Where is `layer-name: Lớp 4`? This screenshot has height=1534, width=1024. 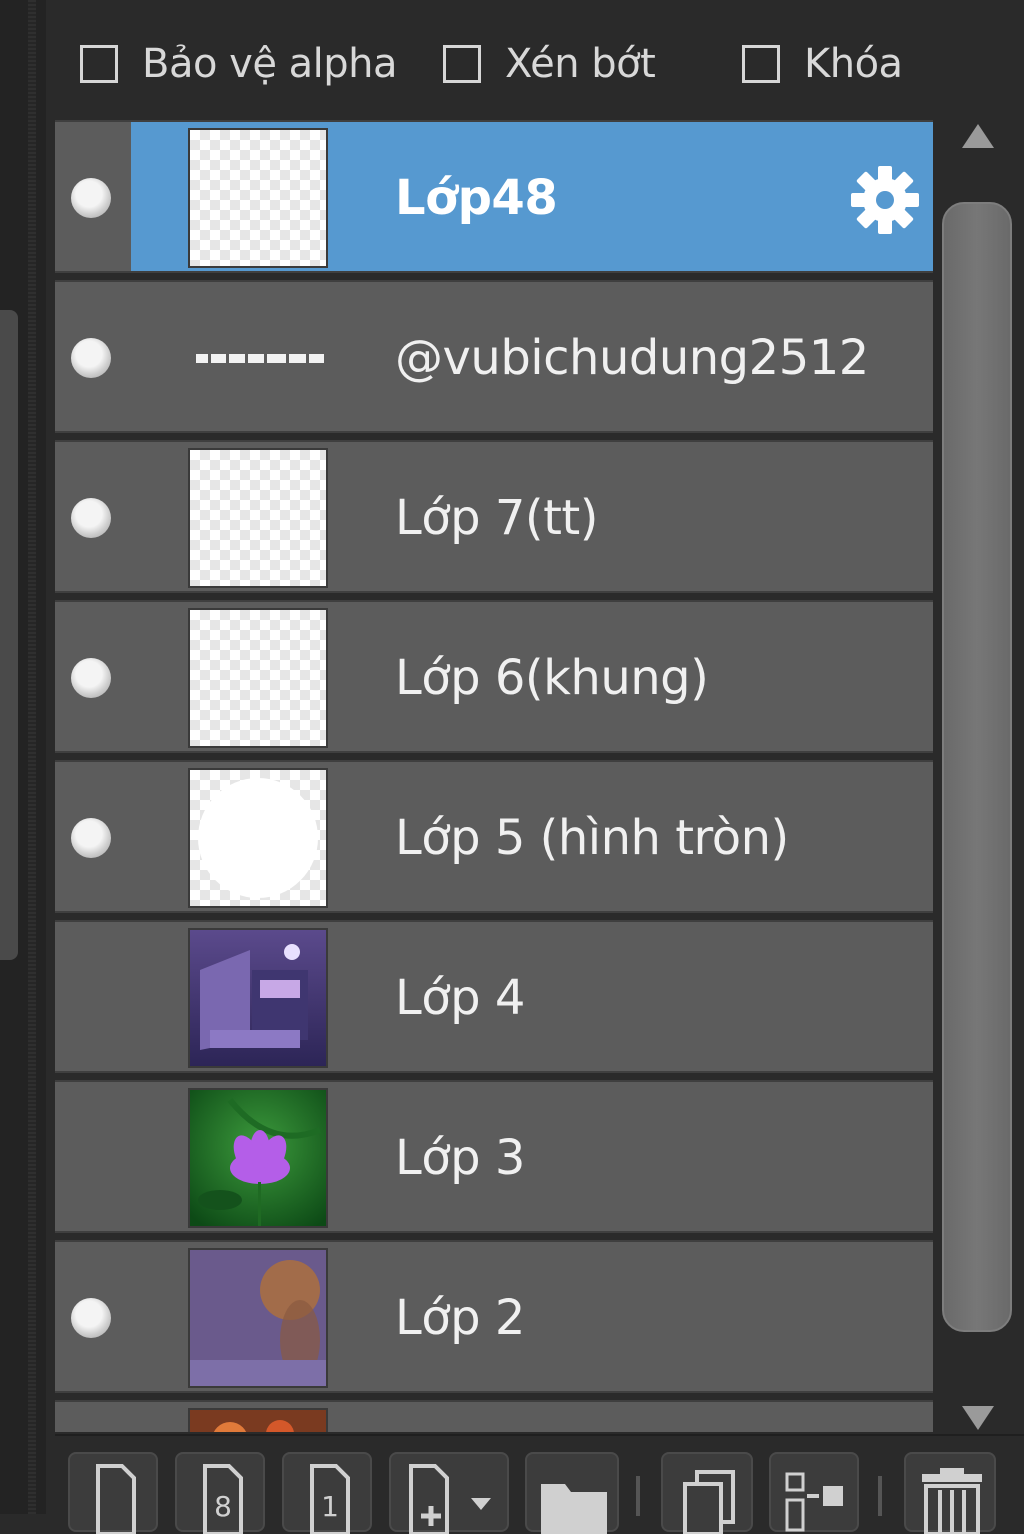 layer-name: Lớp 4 is located at coordinates (460, 998).